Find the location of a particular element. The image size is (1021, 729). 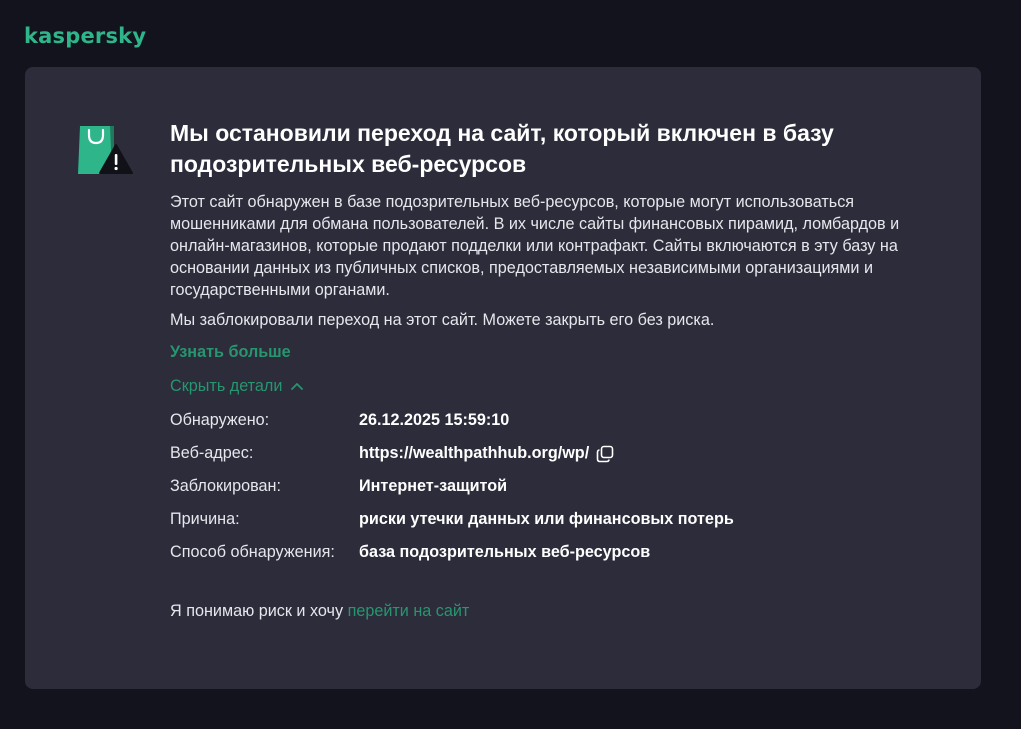

hide-details-label: Скрыть детали is located at coordinates (226, 386).